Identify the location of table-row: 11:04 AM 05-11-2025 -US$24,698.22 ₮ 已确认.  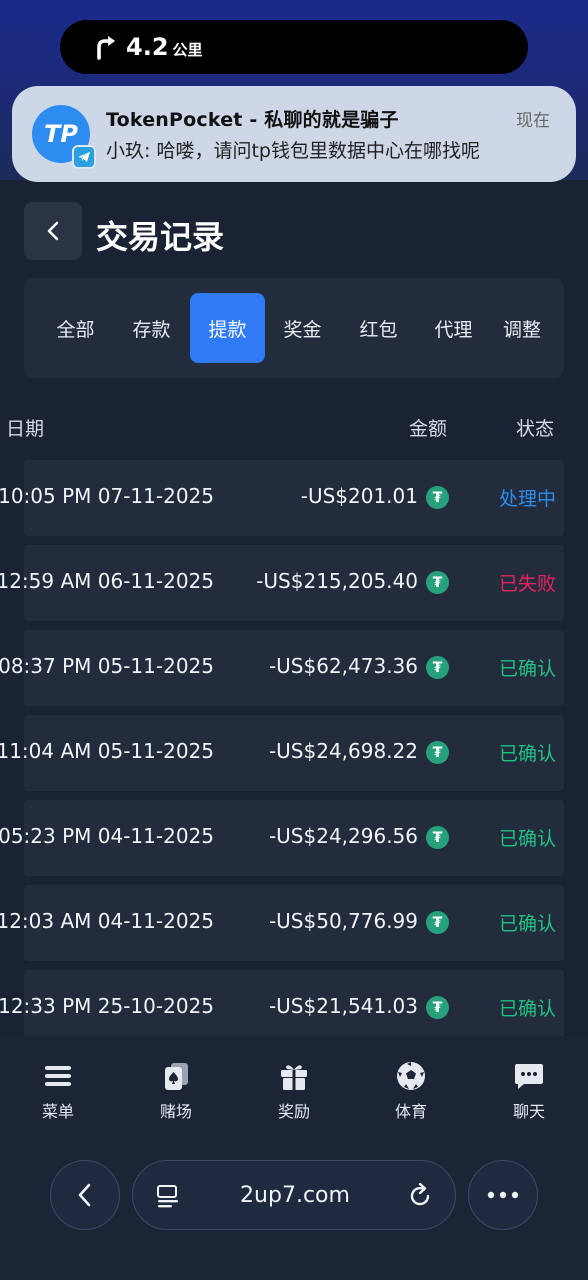
(282, 753).